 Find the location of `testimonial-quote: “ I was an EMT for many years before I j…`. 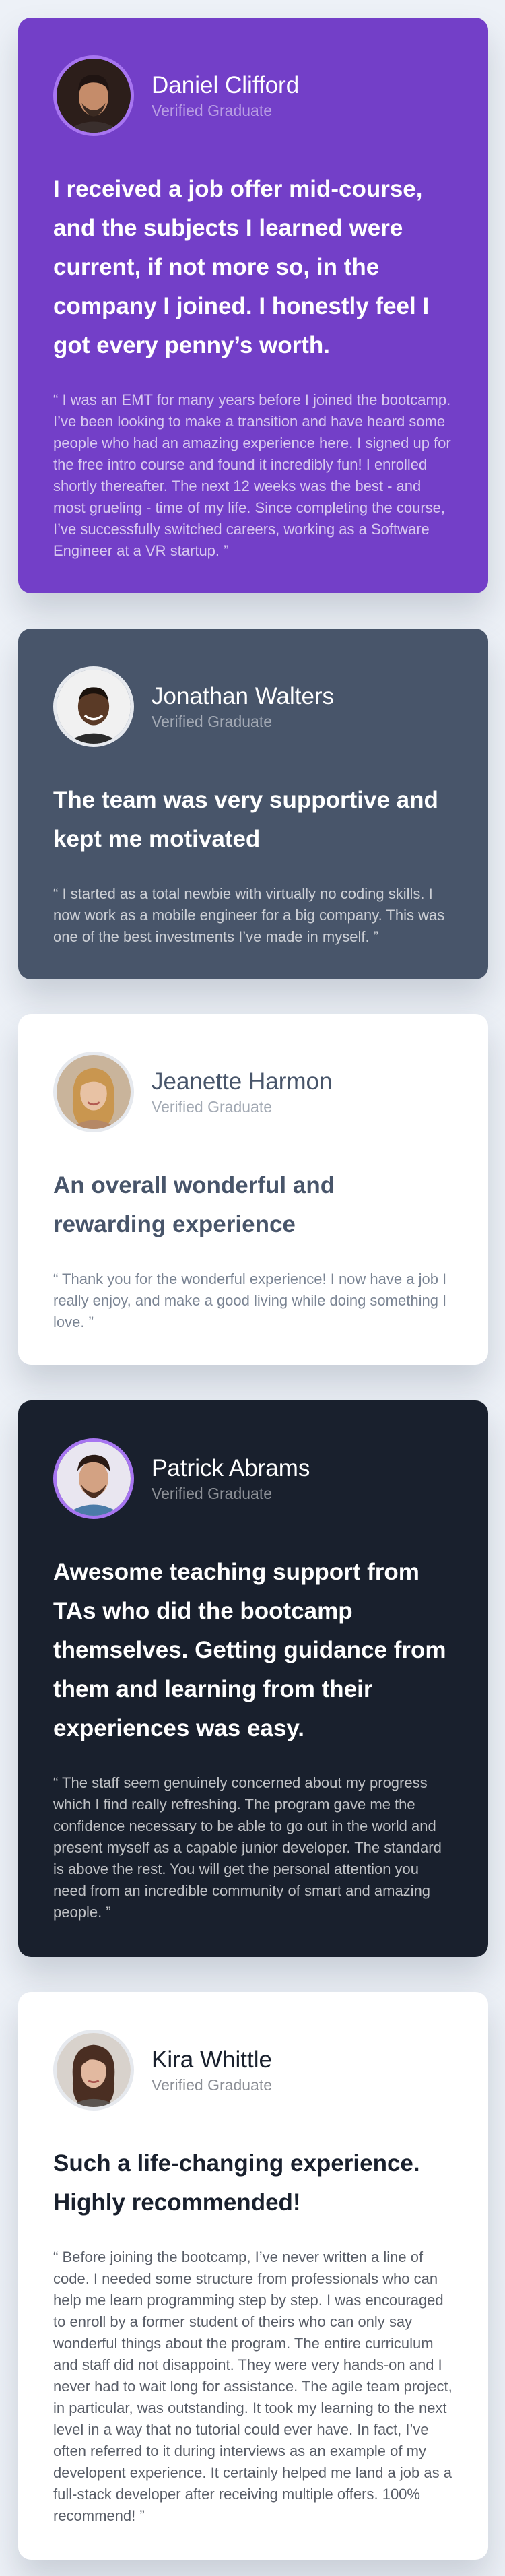

testimonial-quote: “ I was an EMT for many years before I j… is located at coordinates (252, 475).